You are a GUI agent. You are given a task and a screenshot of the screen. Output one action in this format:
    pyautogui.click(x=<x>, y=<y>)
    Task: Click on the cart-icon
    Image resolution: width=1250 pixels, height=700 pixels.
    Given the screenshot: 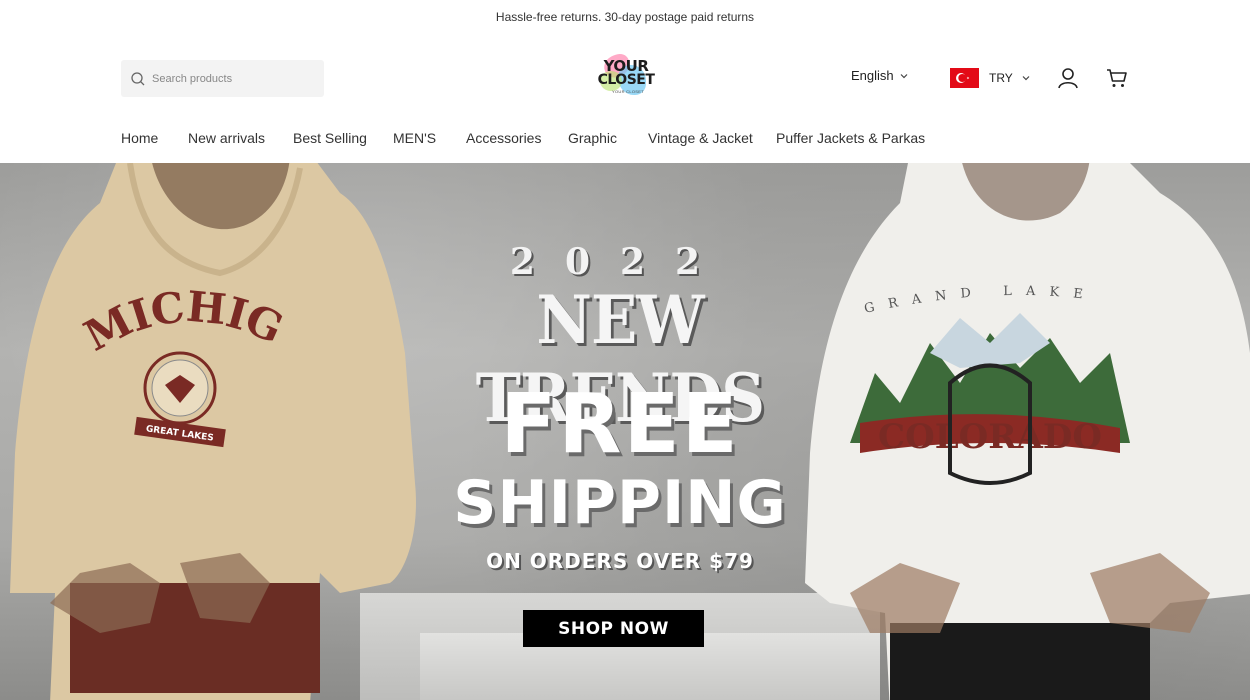 What is the action you would take?
    pyautogui.click(x=1117, y=78)
    